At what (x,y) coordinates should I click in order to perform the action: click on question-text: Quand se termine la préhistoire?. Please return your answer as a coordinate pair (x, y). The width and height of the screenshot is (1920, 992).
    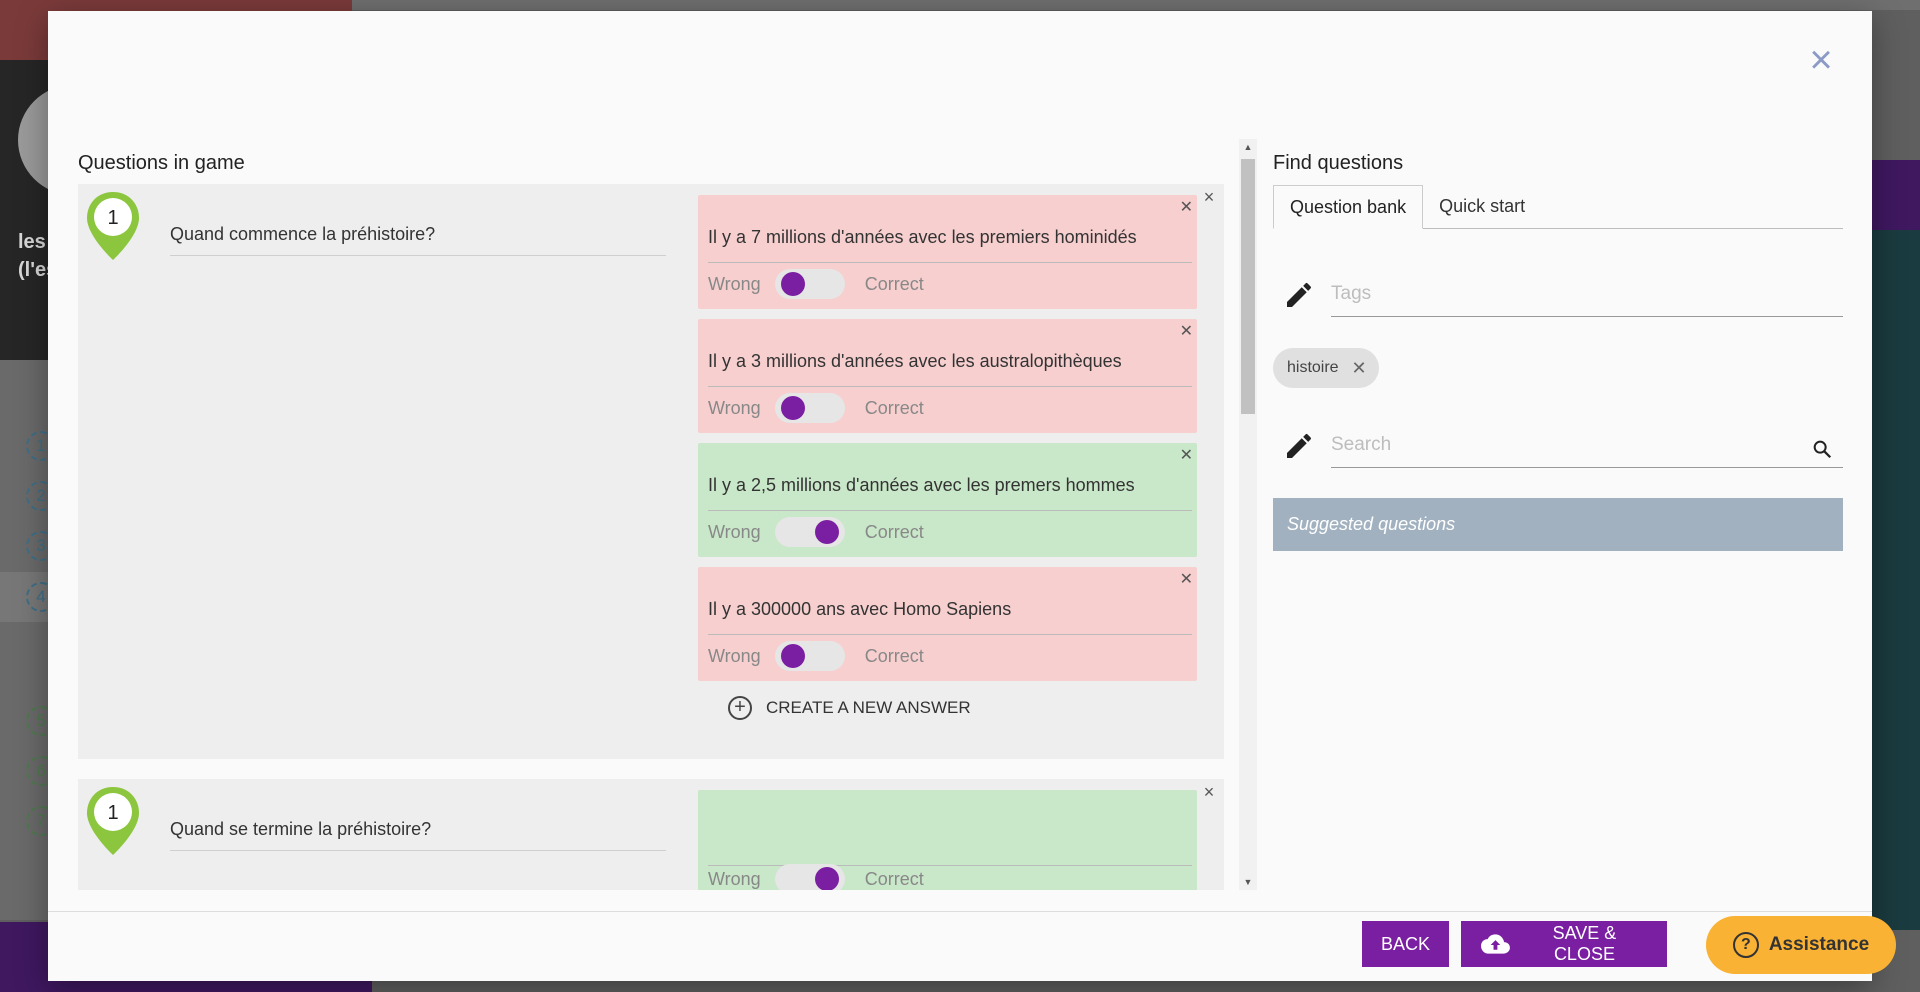
    Looking at the image, I should click on (418, 835).